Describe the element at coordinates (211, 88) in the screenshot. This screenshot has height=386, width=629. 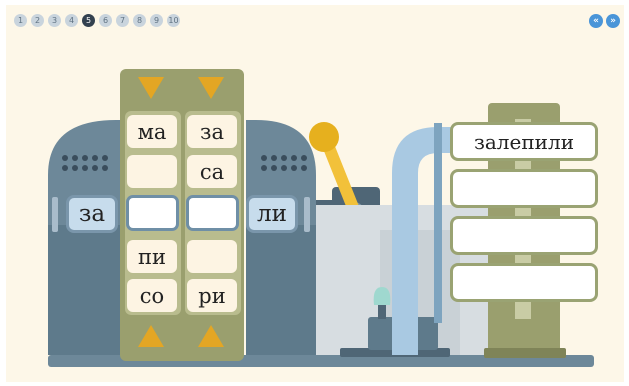
I see `right-reel-down-arrow-icon` at that location.